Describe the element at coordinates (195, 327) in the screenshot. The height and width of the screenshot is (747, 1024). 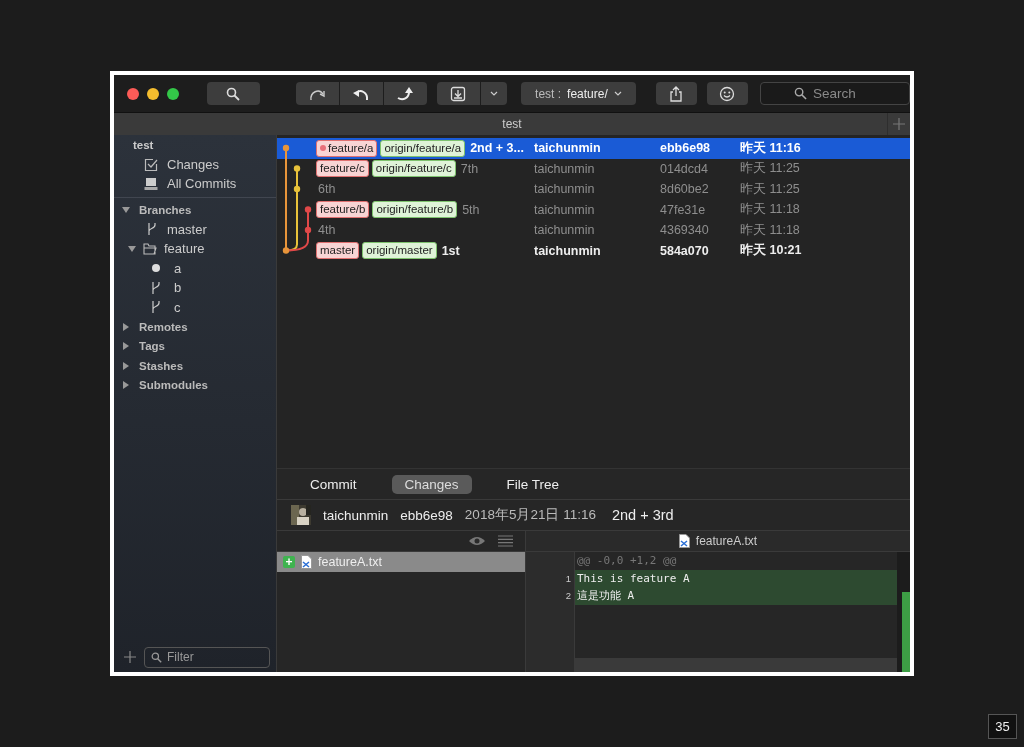
I see `sidebar-section: Remotes` at that location.